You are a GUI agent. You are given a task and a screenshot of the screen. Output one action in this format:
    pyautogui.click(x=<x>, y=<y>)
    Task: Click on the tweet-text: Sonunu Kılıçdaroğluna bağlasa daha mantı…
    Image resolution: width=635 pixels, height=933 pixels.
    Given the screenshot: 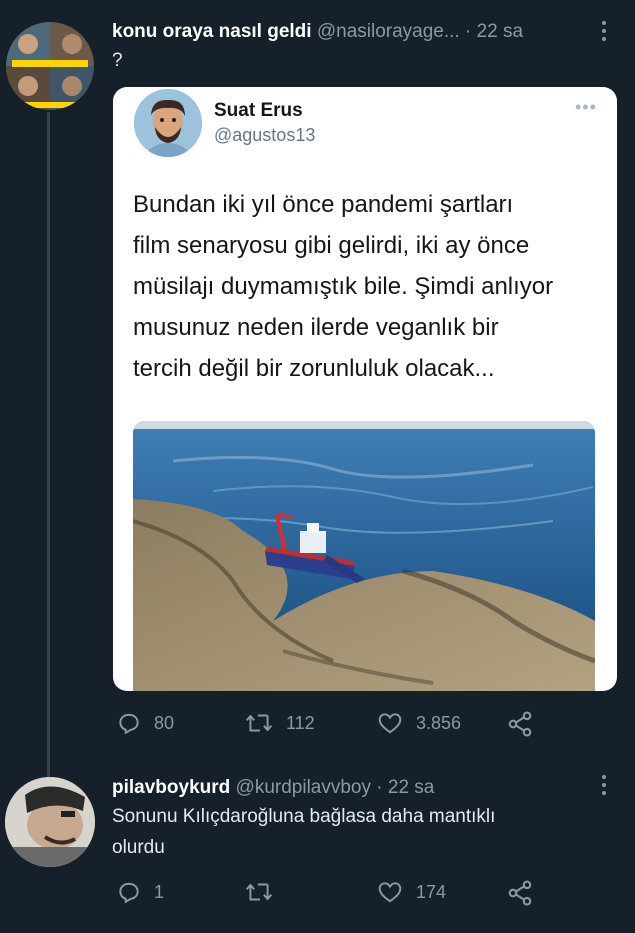 What is the action you would take?
    pyautogui.click(x=303, y=832)
    